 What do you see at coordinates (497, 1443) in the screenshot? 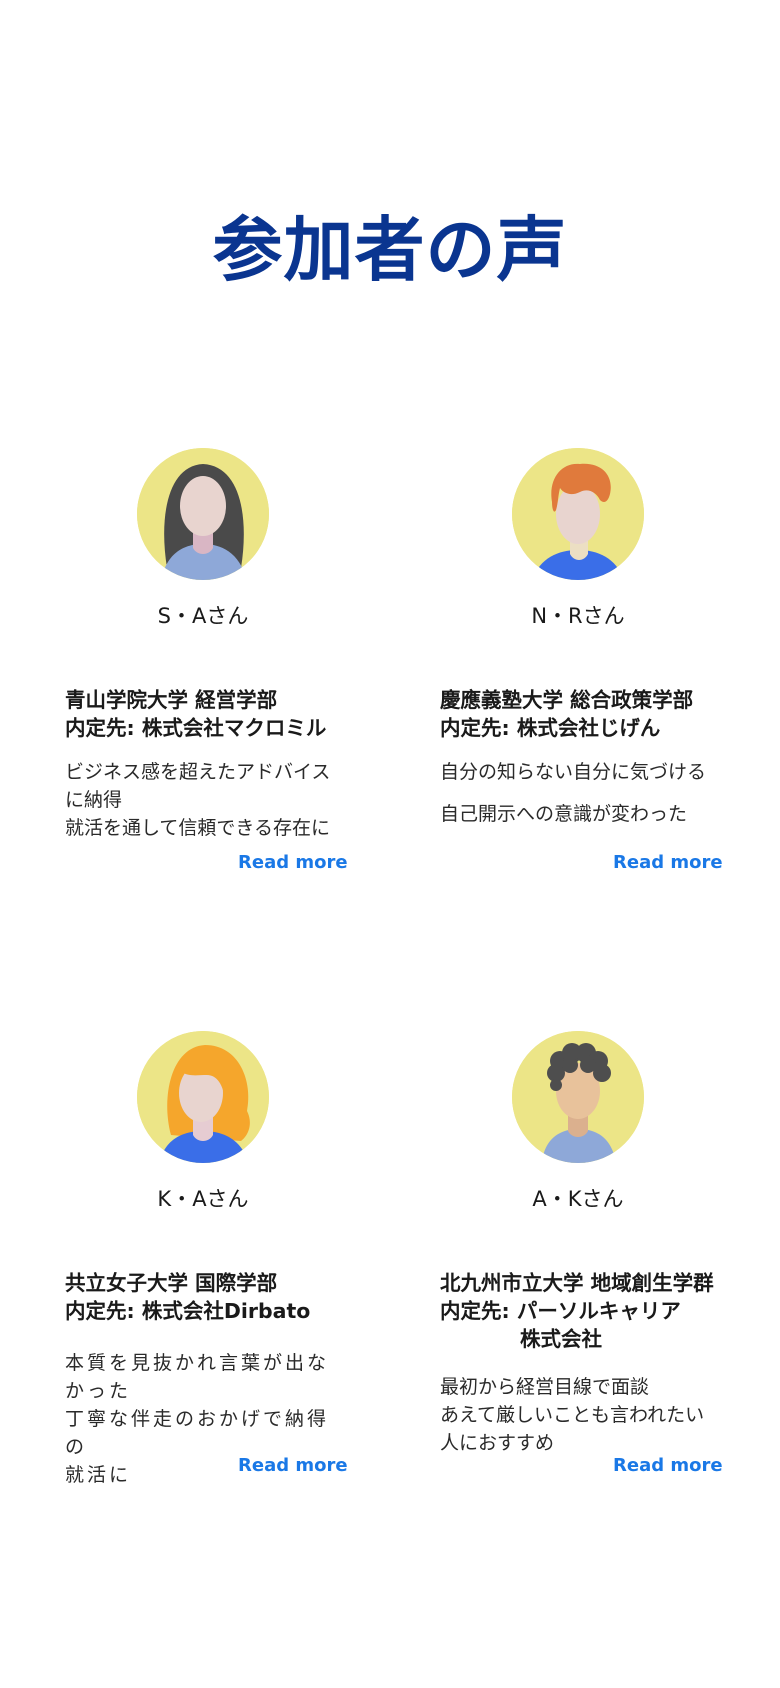
I see `comment-line: 人におすすめ` at bounding box center [497, 1443].